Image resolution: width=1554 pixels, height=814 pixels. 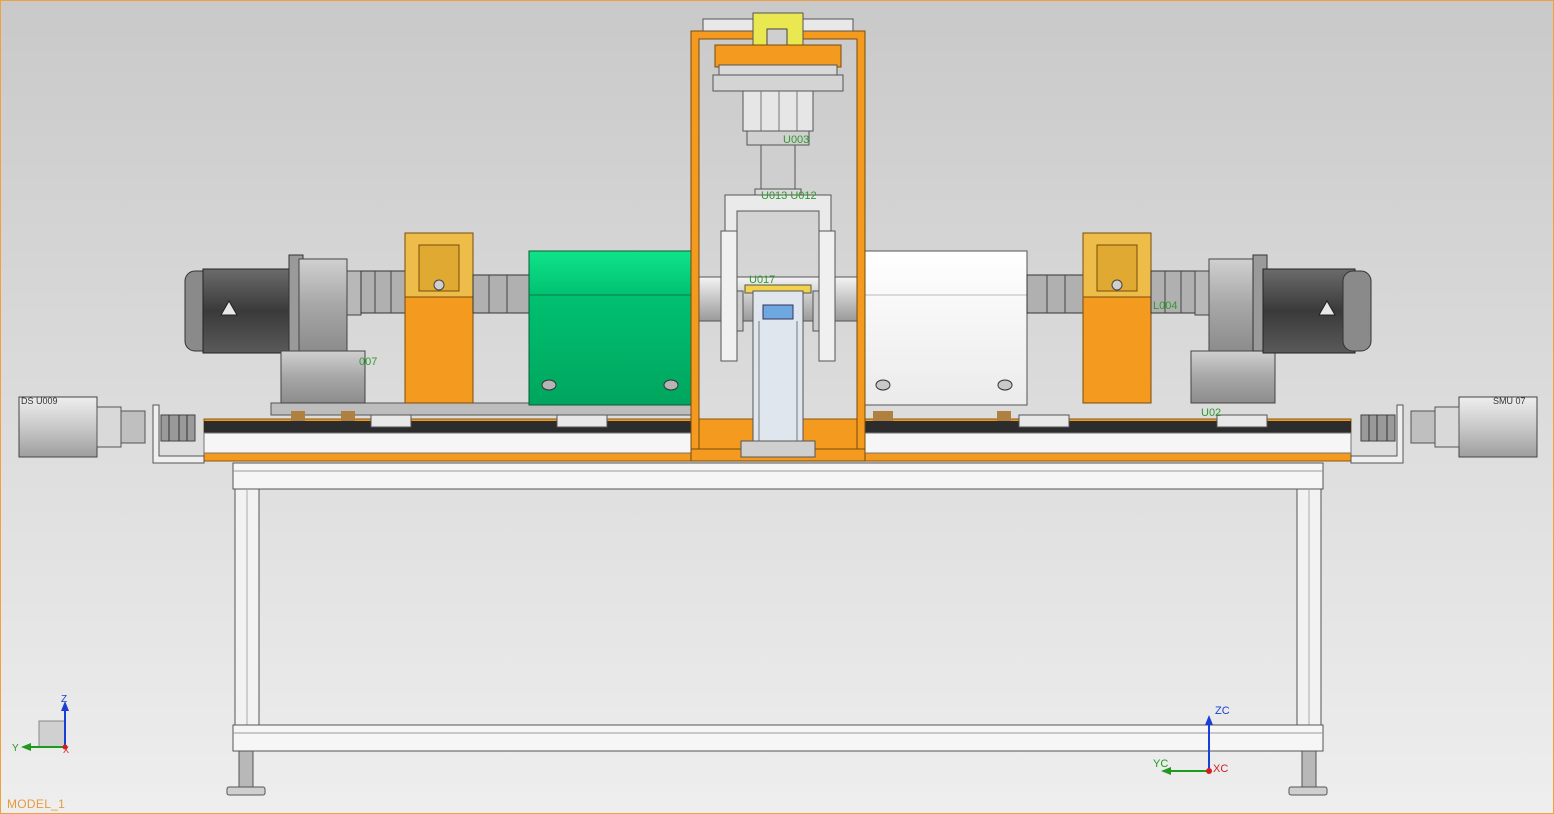 I want to click on left-servo-motor, so click(x=244, y=304).